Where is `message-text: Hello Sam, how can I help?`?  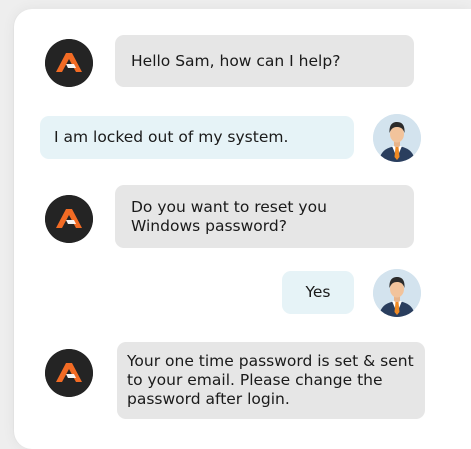 message-text: Hello Sam, how can I help? is located at coordinates (236, 60).